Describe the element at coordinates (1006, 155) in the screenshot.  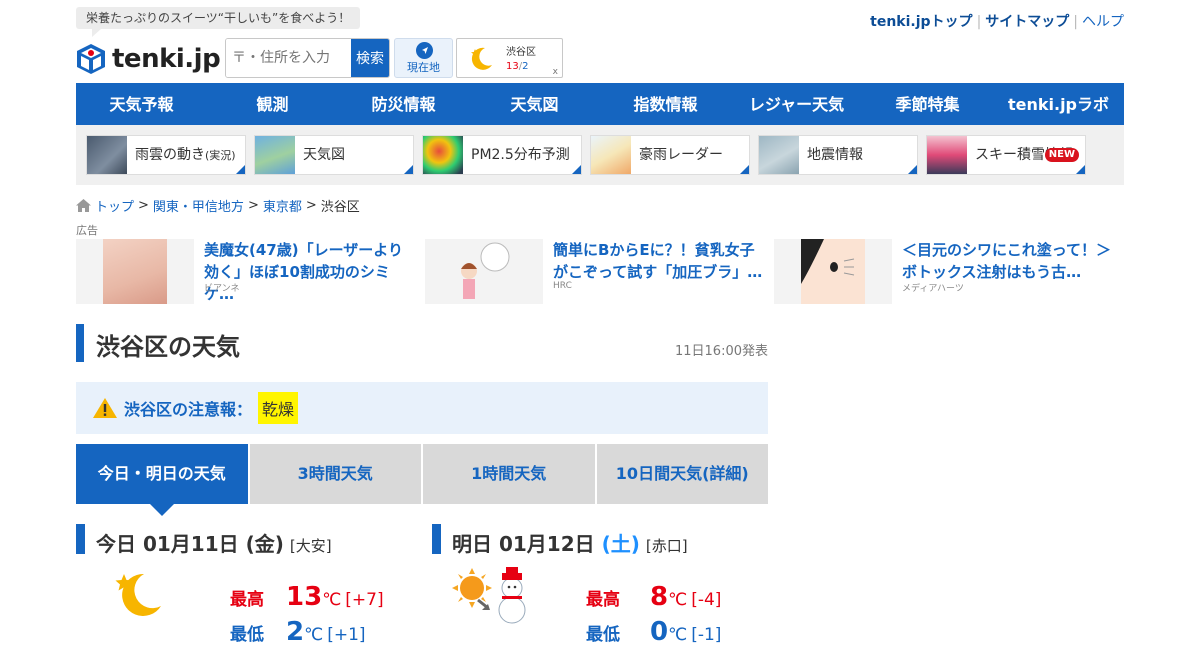
I see `quick-link-ski-snow: スキー積雪情報 NEW` at that location.